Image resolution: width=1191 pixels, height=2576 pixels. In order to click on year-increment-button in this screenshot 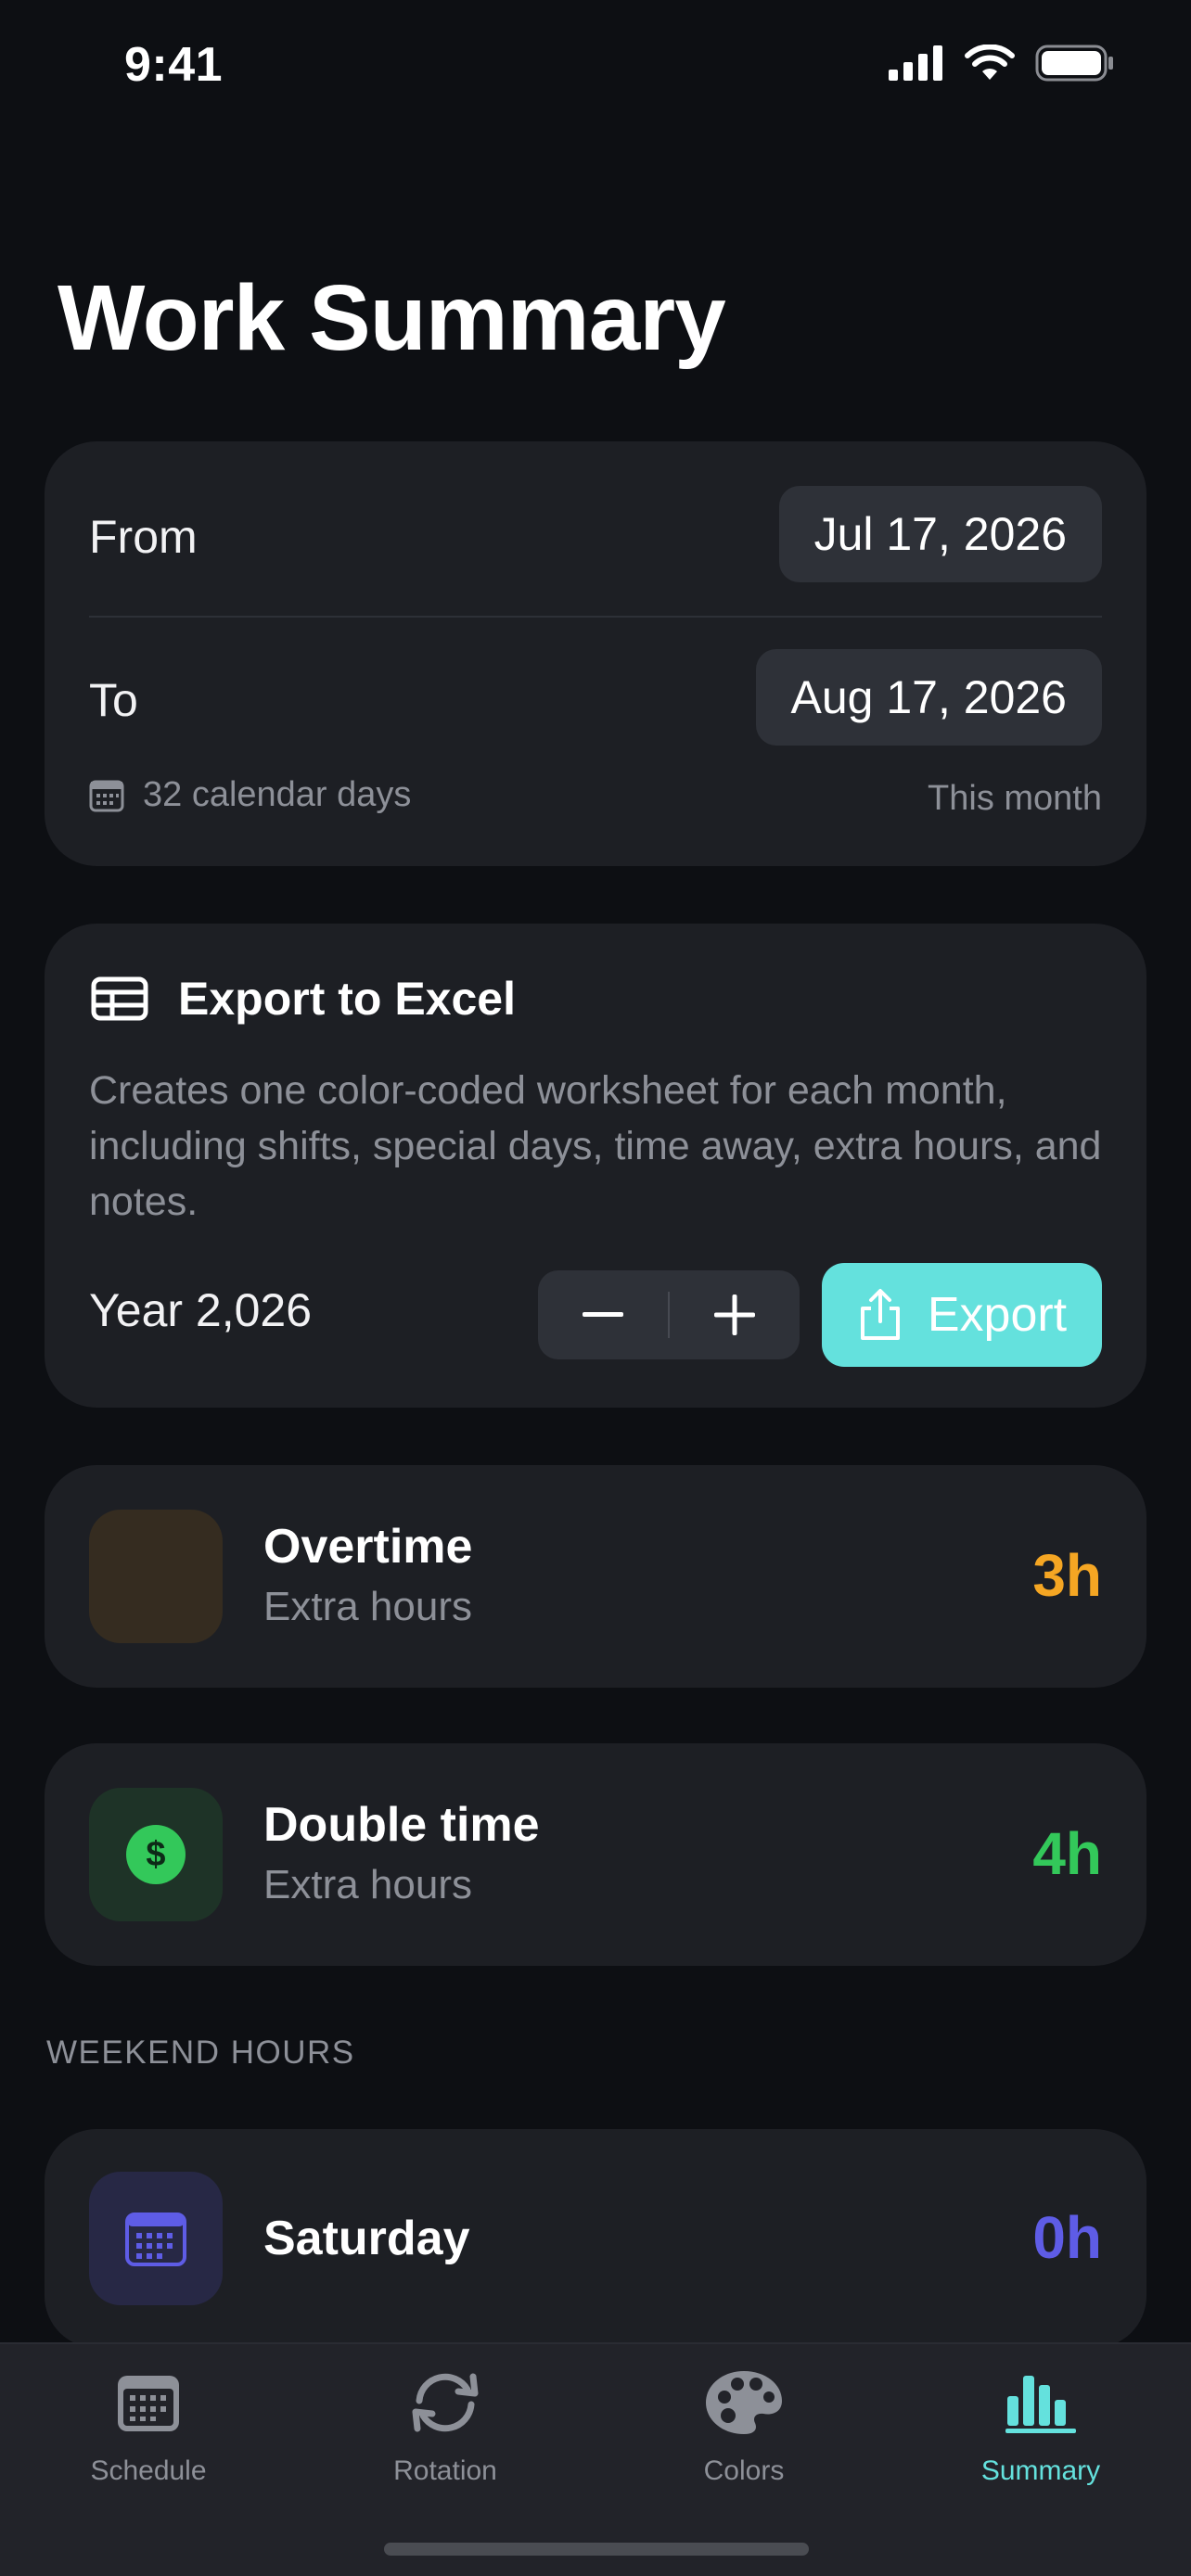, I will do `click(735, 1314)`.